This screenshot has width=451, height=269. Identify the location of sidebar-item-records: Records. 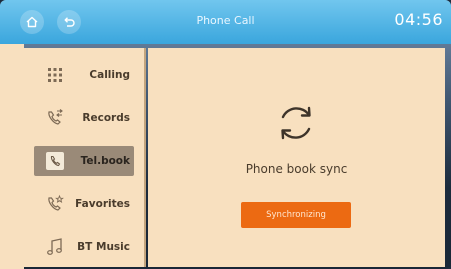
(84, 118).